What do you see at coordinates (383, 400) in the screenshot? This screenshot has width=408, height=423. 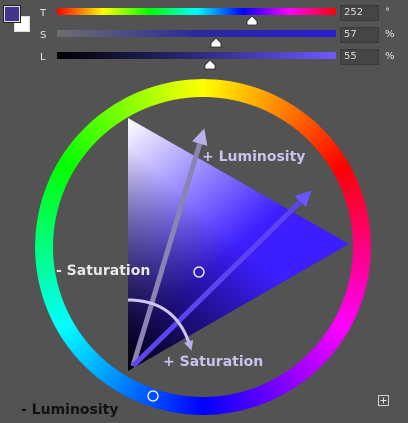 I see `plus-box-icon` at bounding box center [383, 400].